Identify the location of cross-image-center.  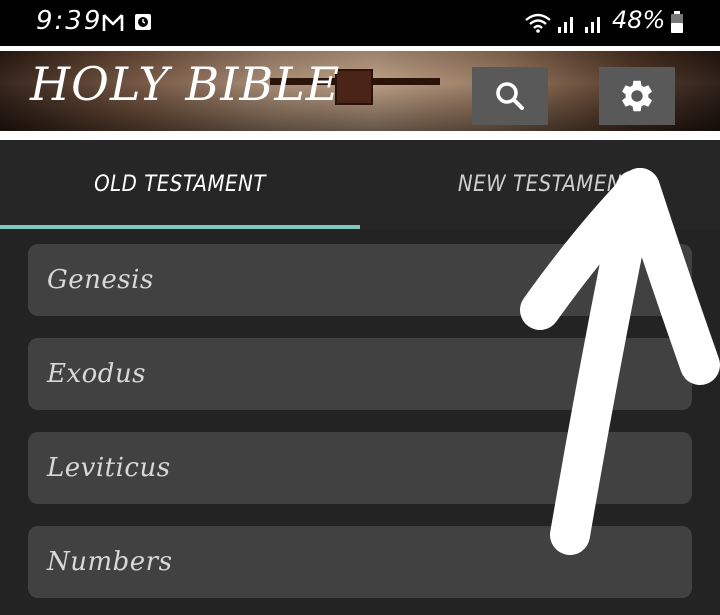
(354, 87).